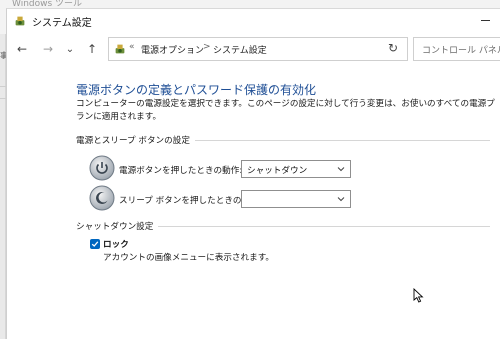  What do you see at coordinates (116, 244) in the screenshot?
I see `lock-checkbox-label: ロック` at bounding box center [116, 244].